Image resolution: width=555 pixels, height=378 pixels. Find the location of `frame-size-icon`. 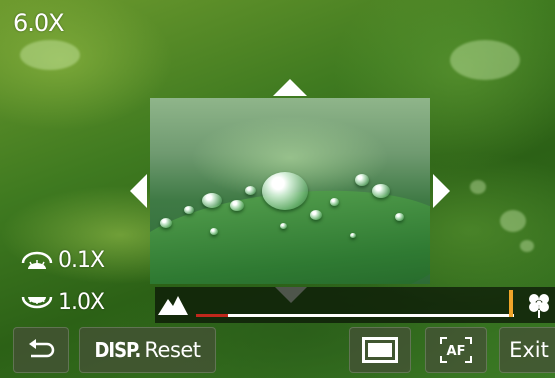

frame-size-icon is located at coordinates (380, 350).